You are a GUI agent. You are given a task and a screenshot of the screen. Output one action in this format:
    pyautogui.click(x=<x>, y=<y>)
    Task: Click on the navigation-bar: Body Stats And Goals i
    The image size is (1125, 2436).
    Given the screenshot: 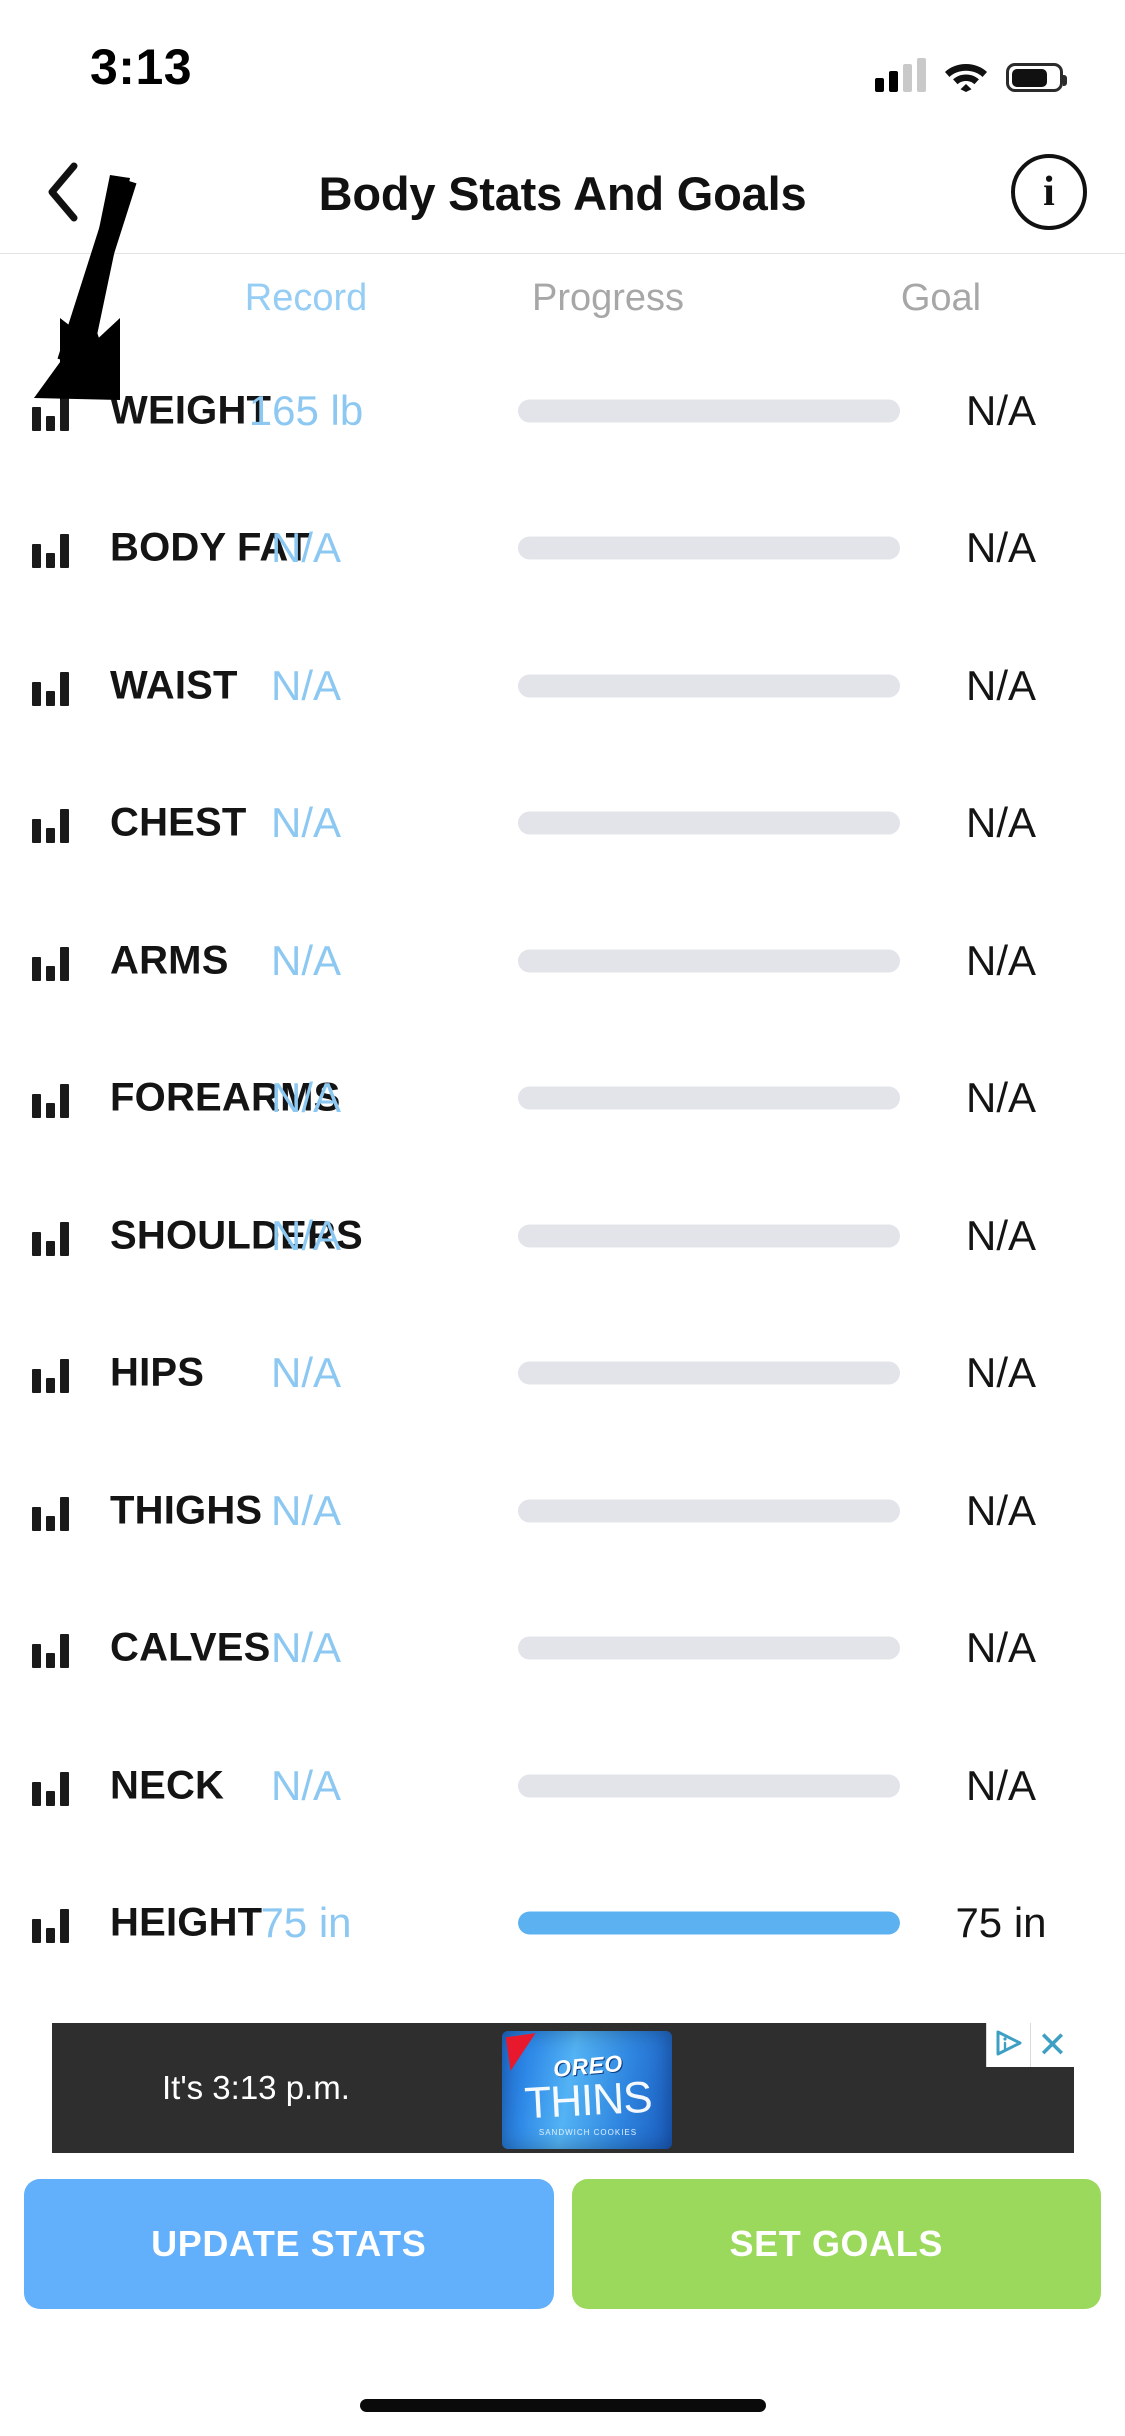 What is the action you would take?
    pyautogui.click(x=562, y=193)
    